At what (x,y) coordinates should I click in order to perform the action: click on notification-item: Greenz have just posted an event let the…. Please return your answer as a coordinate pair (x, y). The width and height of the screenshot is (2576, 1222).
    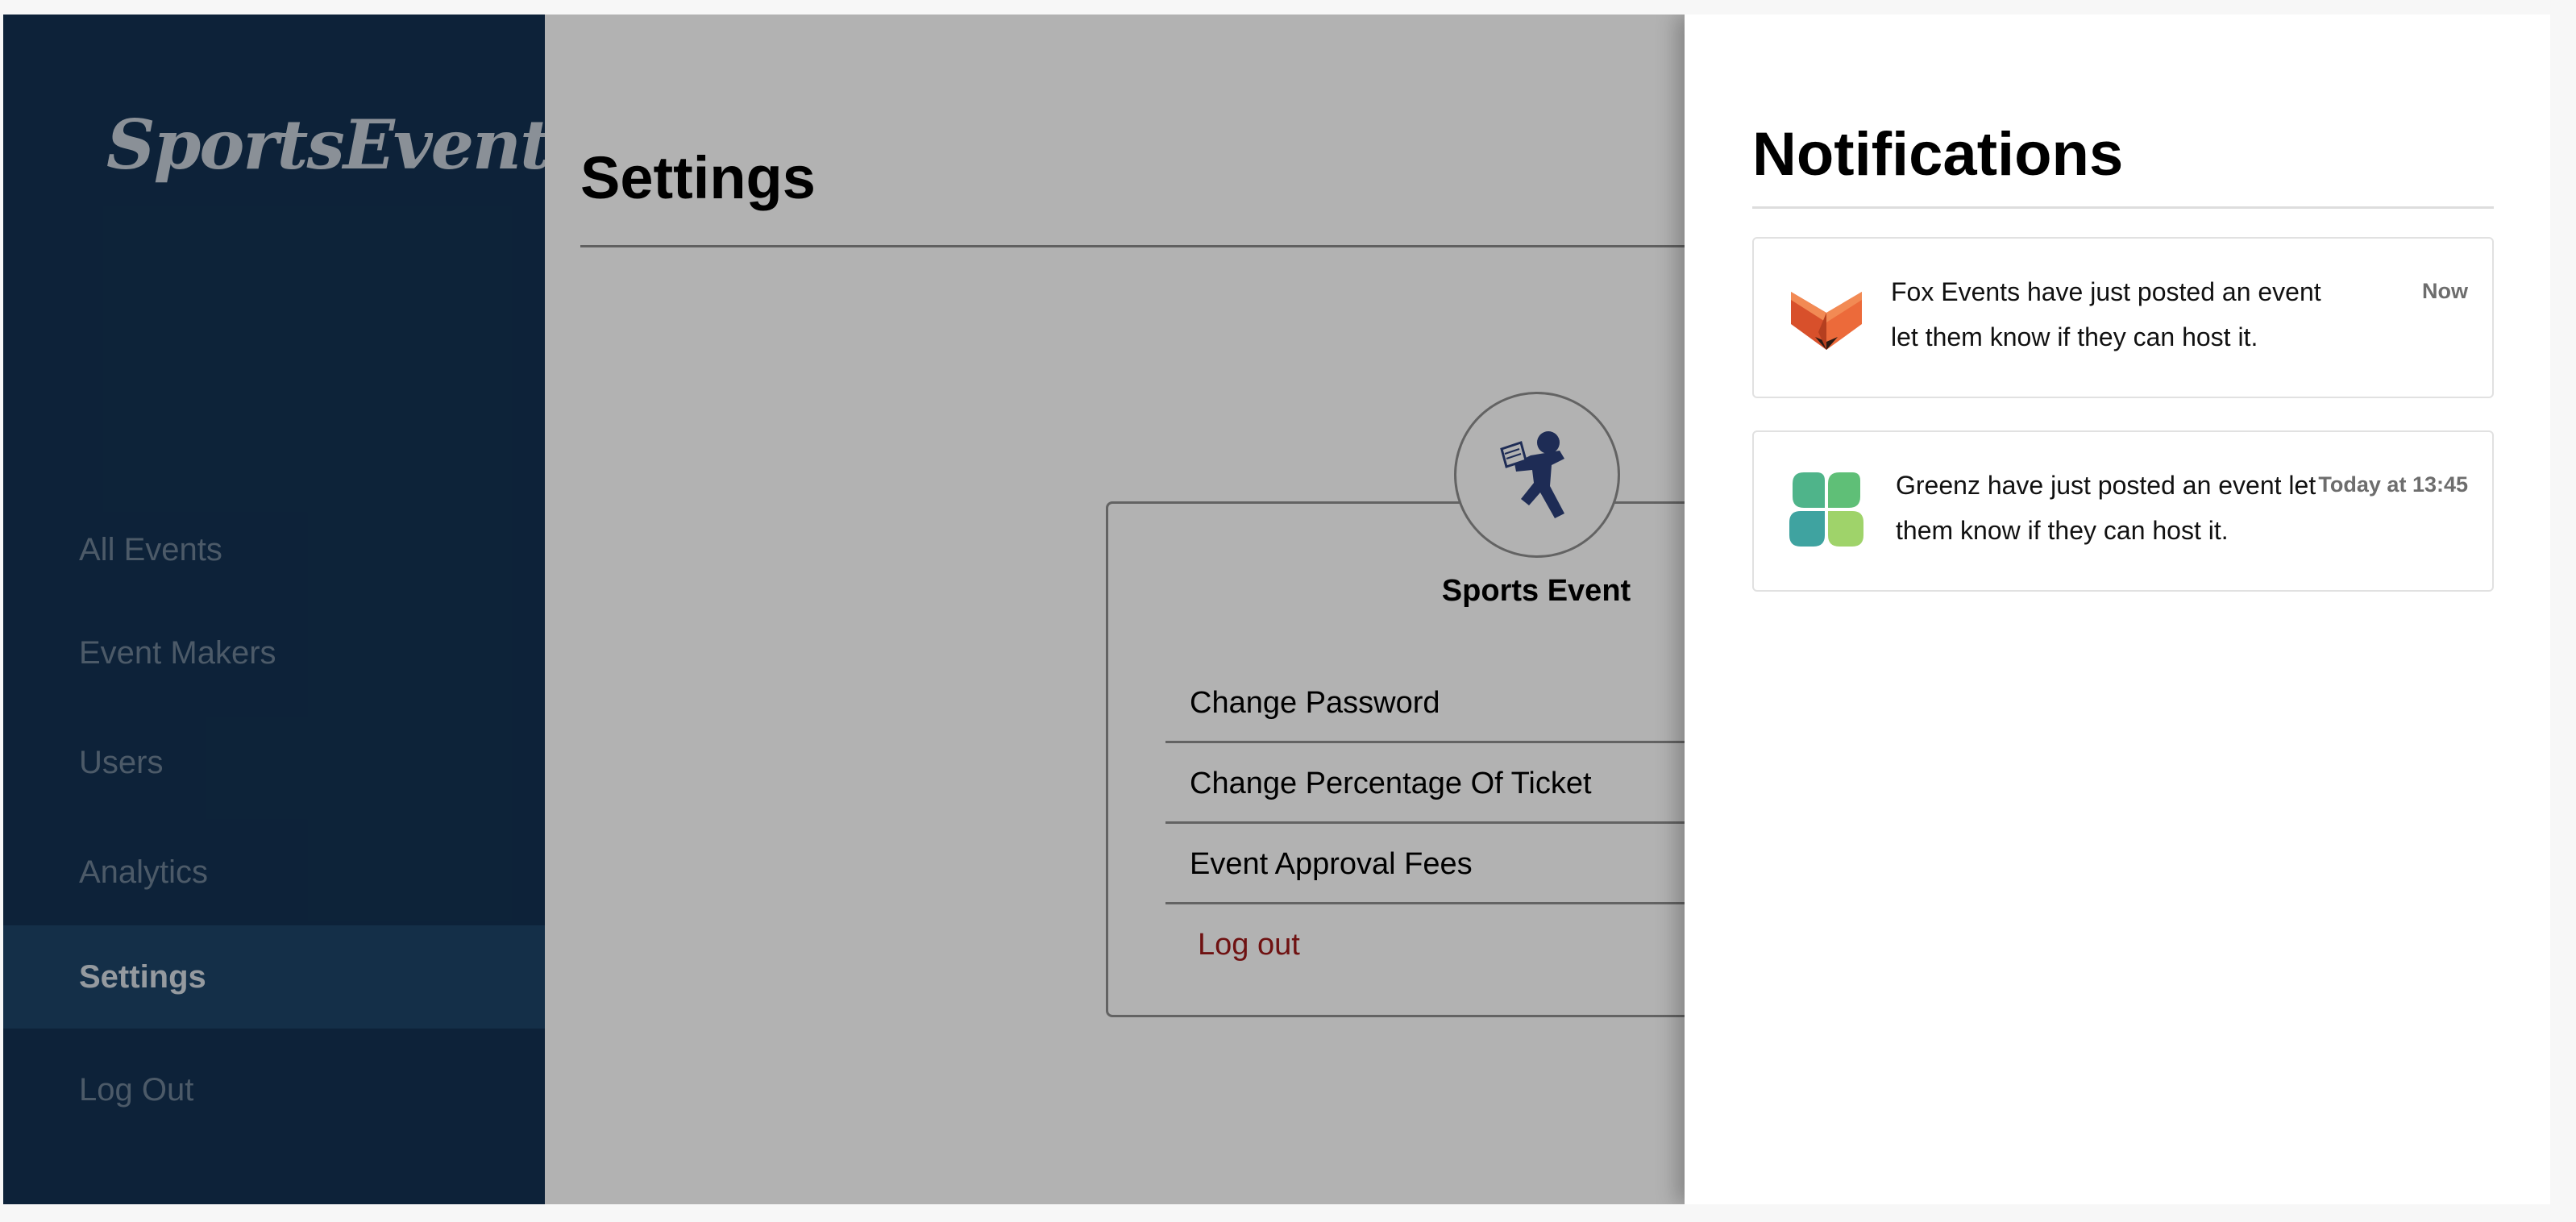
    Looking at the image, I should click on (2123, 511).